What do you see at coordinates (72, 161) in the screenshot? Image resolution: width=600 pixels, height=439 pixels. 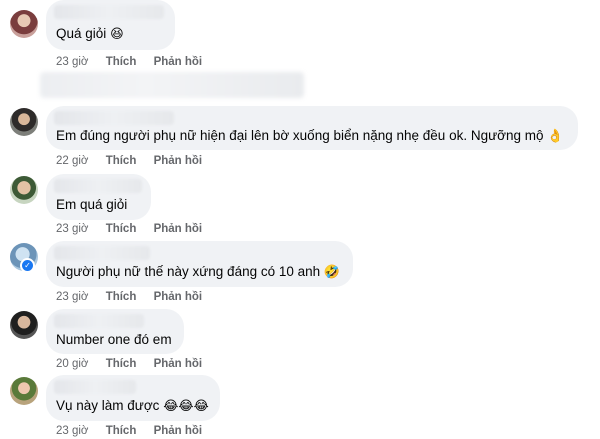 I see `comment-time: 22 giờ` at bounding box center [72, 161].